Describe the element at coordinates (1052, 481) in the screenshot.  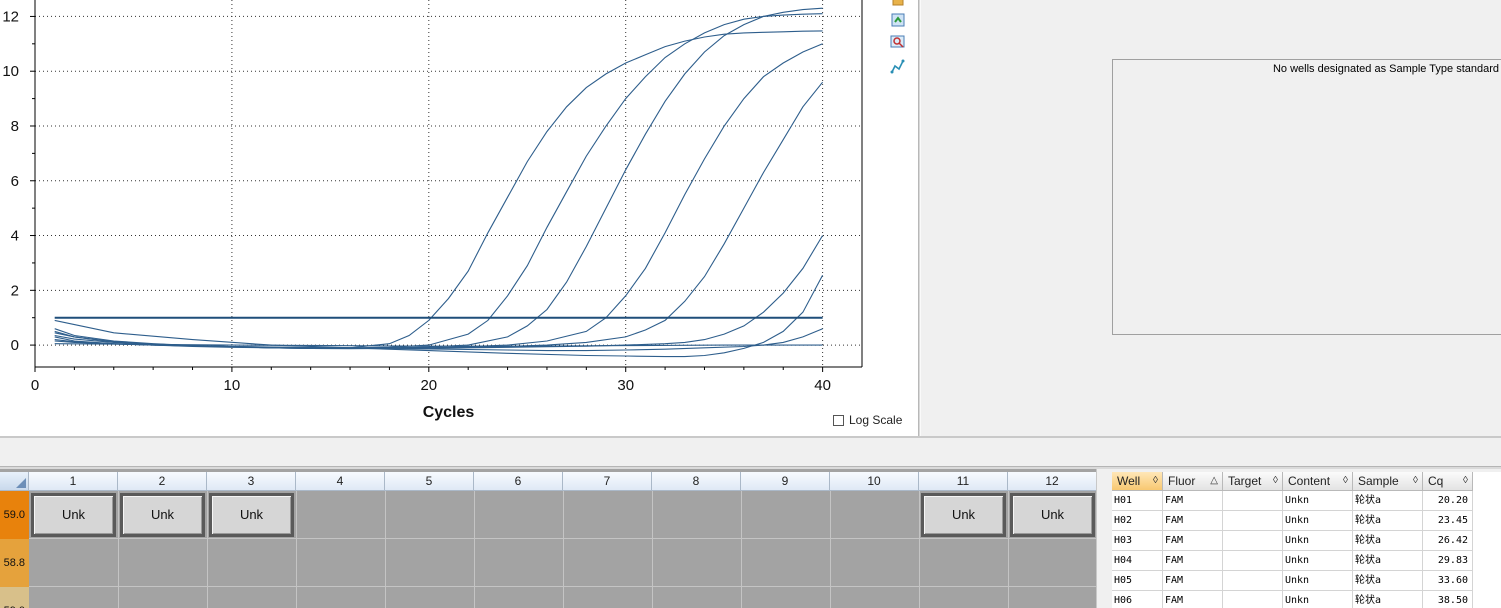
I see `plate-column-header-12: 12` at that location.